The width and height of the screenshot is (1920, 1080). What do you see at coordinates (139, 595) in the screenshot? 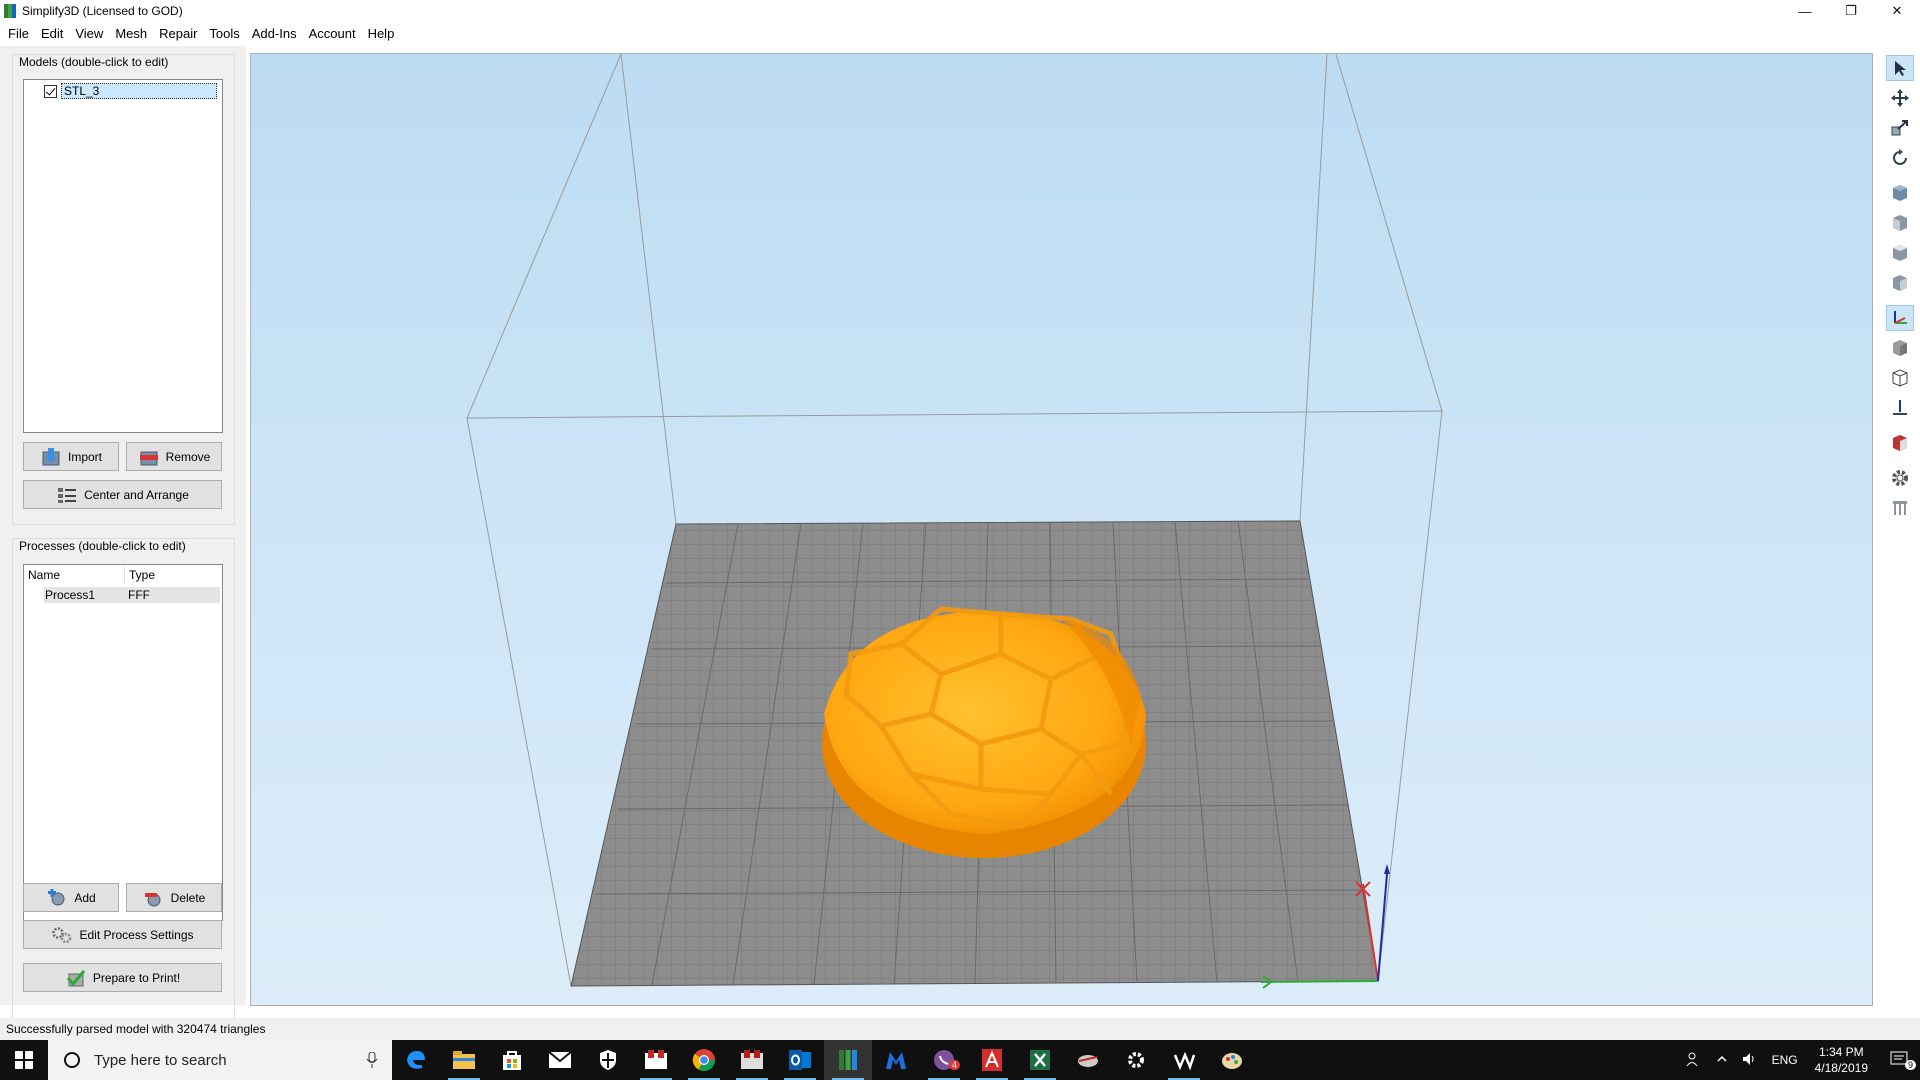
I see `process-type: FFF` at bounding box center [139, 595].